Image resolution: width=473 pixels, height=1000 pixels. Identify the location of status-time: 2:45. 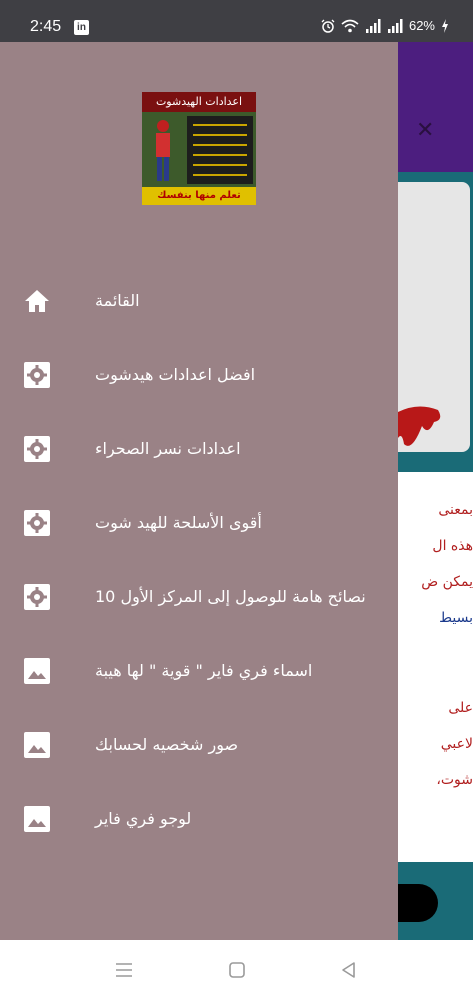
(46, 26).